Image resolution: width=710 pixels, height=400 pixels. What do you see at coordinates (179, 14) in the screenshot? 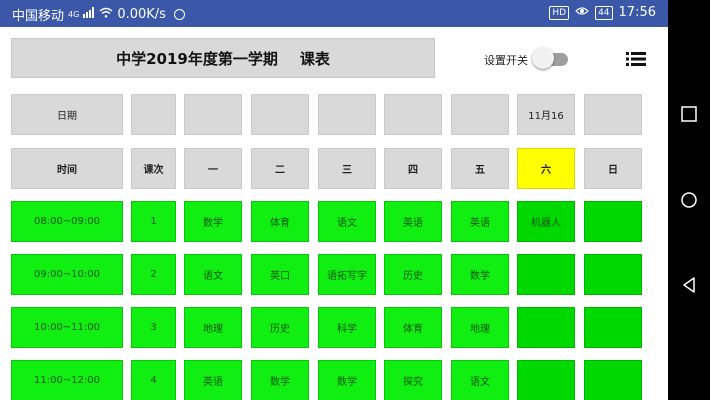
I see `sync-icon` at bounding box center [179, 14].